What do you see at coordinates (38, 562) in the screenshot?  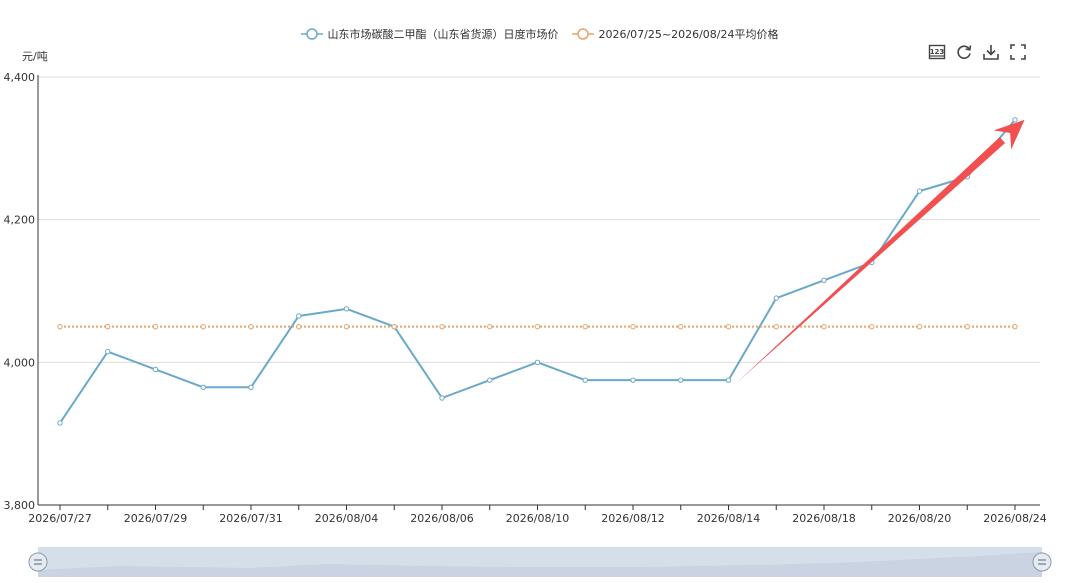 I see `slider-handle-left` at bounding box center [38, 562].